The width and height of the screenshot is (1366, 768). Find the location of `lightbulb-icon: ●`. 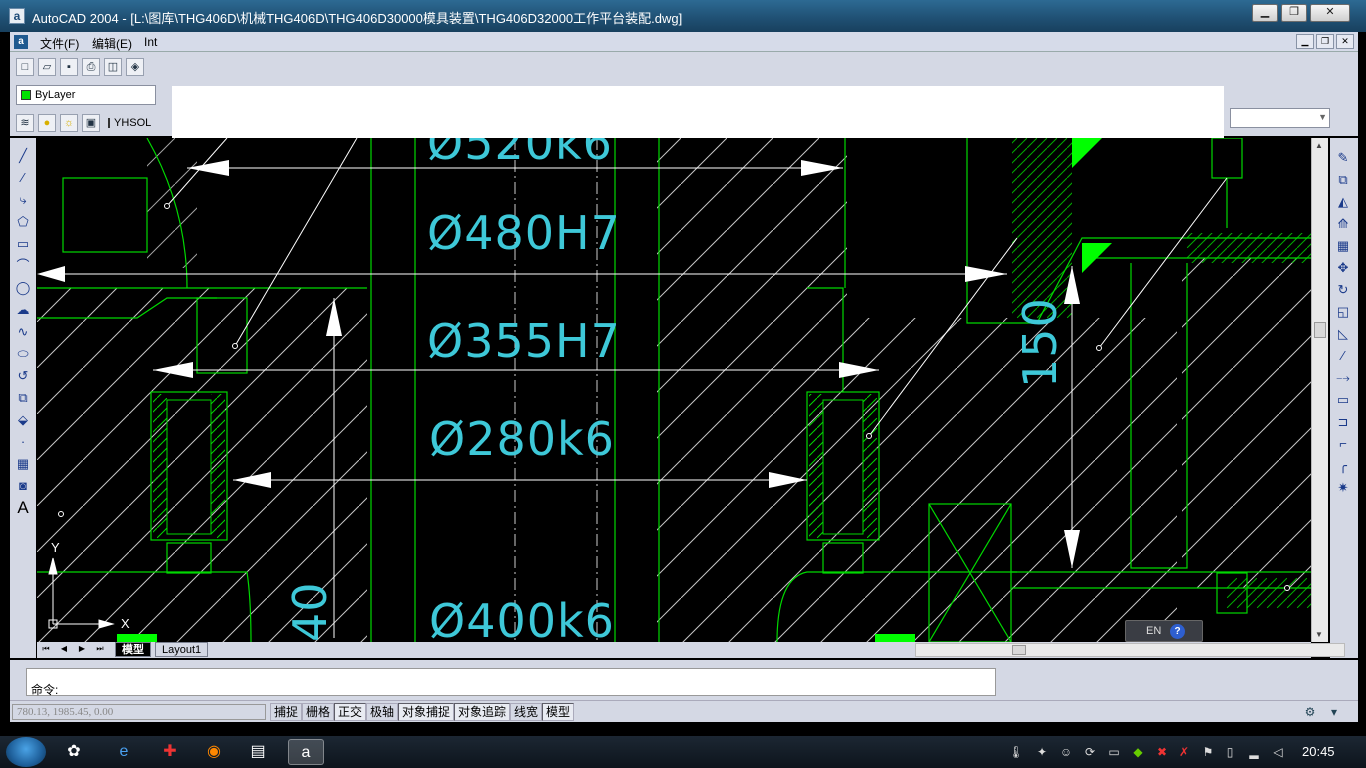

lightbulb-icon: ● is located at coordinates (47, 123).